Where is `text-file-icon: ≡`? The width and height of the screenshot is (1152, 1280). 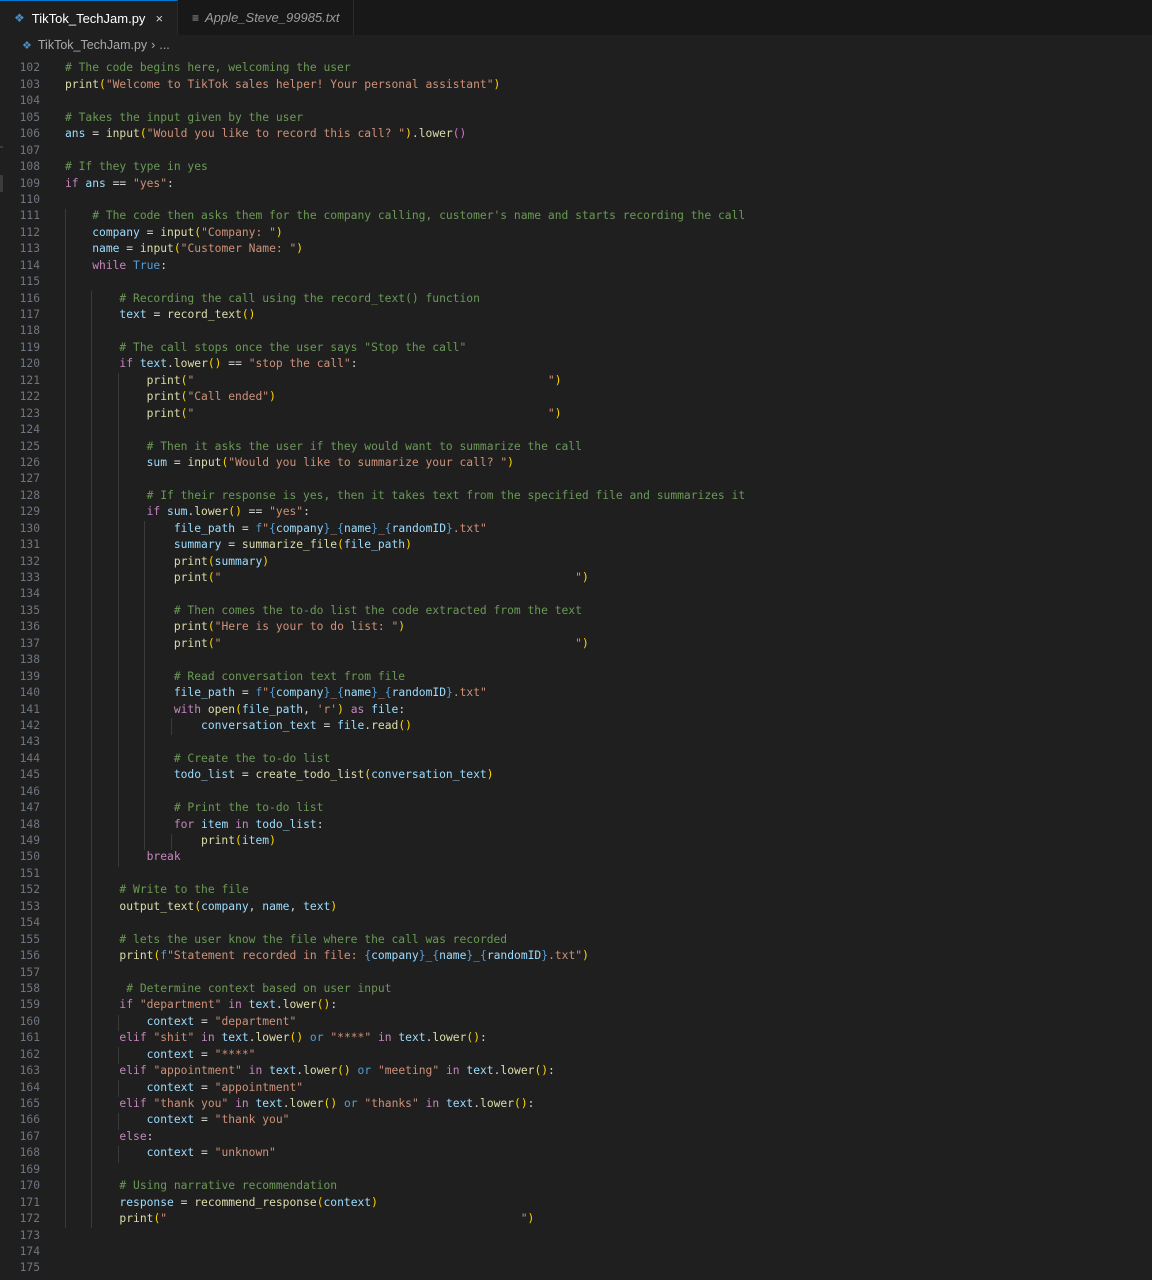
text-file-icon: ≡ is located at coordinates (196, 17).